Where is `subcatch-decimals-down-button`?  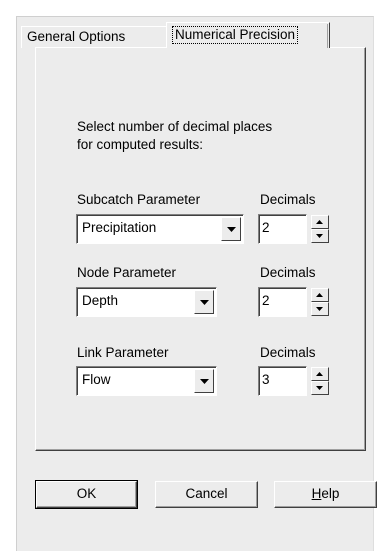 subcatch-decimals-down-button is located at coordinates (320, 236).